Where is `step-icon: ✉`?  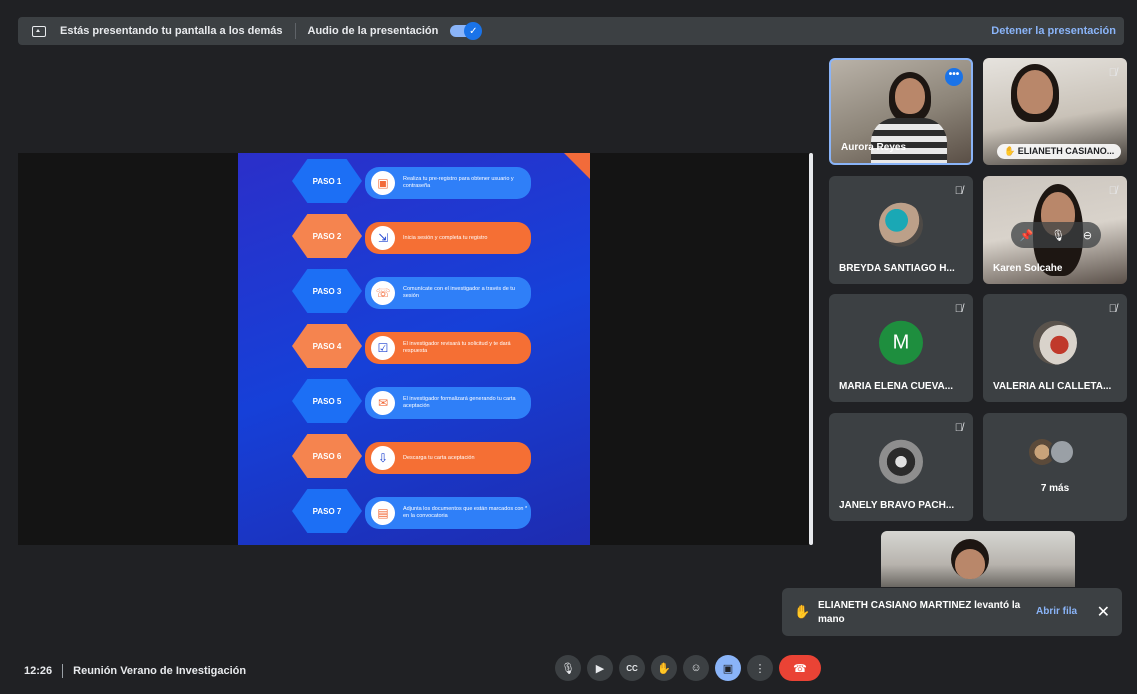 step-icon: ✉ is located at coordinates (383, 403).